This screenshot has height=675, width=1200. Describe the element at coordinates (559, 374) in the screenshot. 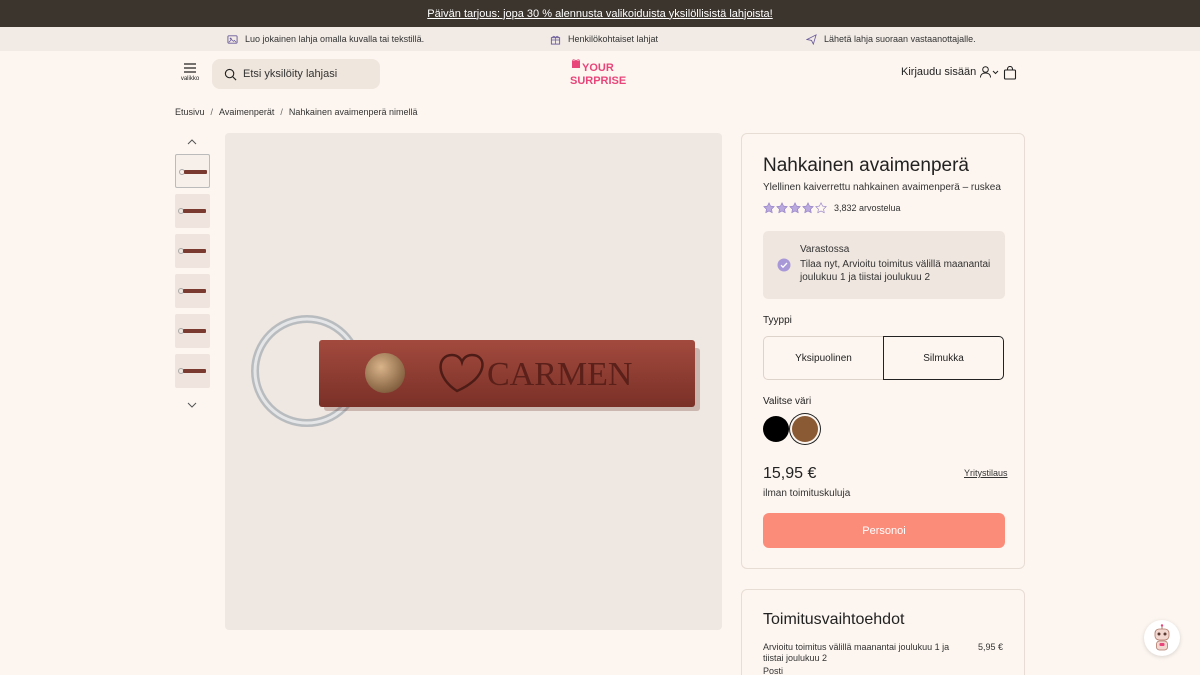

I see `engraving-text: CARMEN` at that location.